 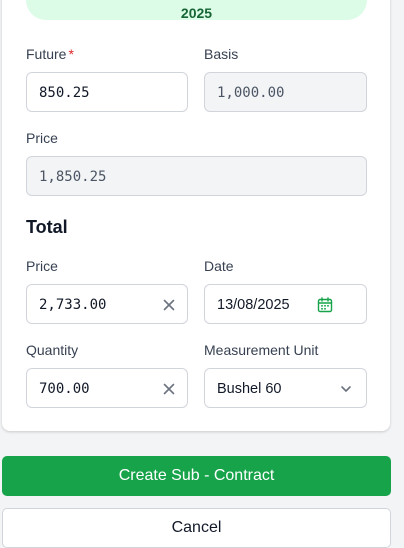 What do you see at coordinates (47, 227) in the screenshot?
I see `total-section-title: Total` at bounding box center [47, 227].